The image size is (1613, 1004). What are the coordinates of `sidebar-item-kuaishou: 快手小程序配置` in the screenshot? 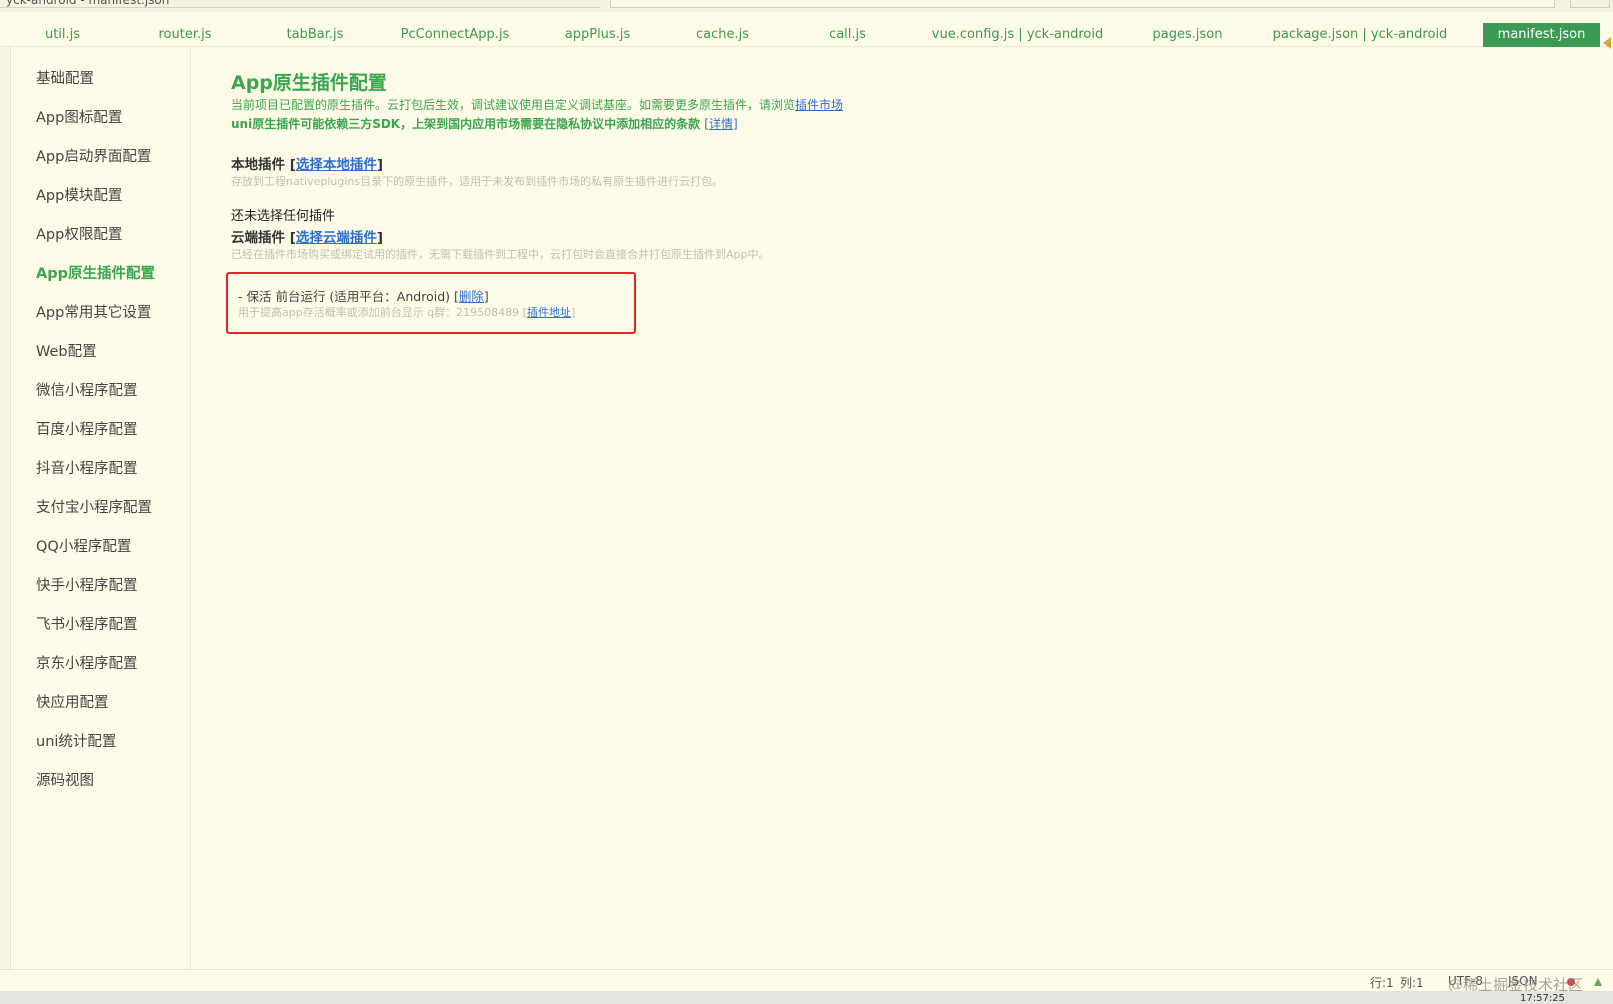 It's located at (87, 584).